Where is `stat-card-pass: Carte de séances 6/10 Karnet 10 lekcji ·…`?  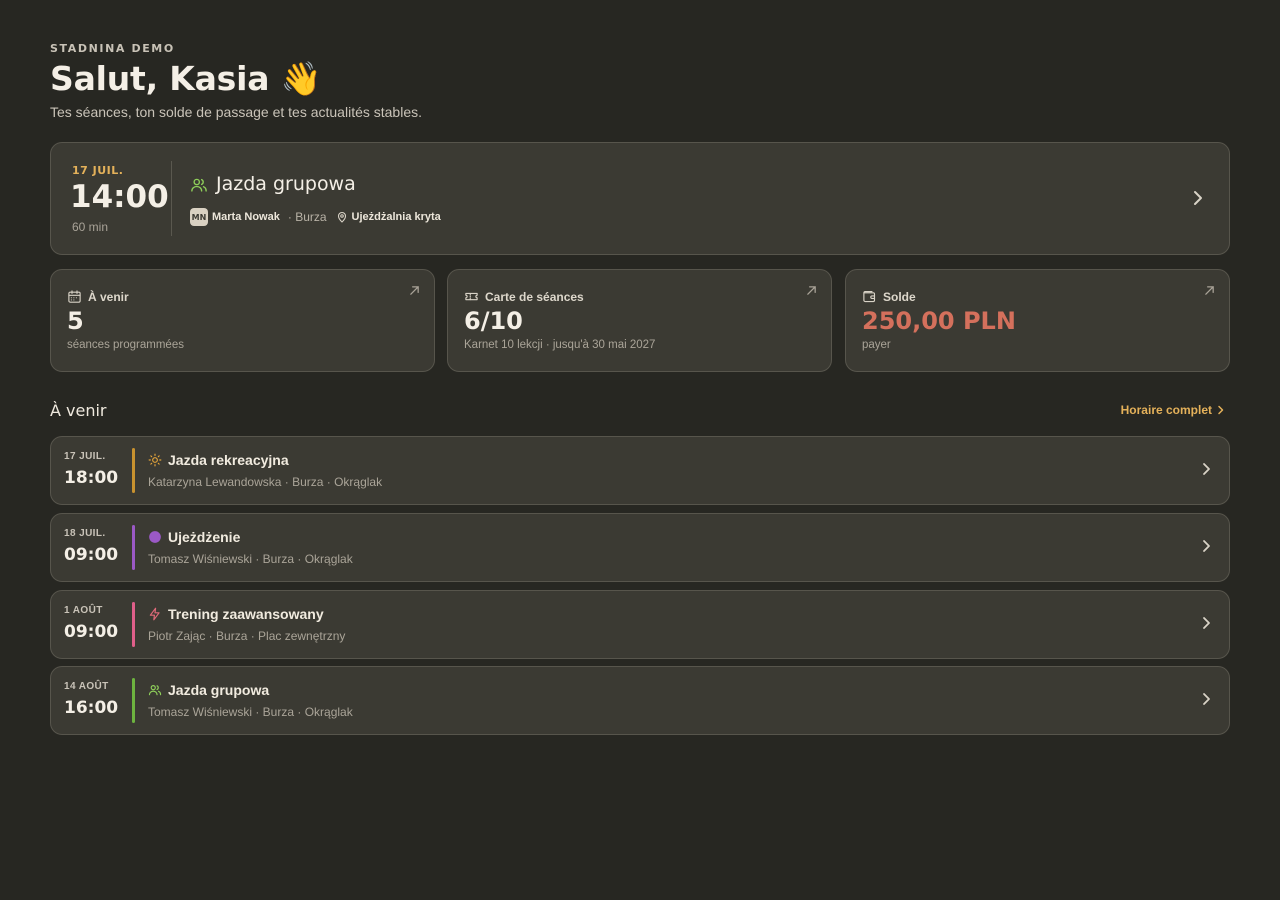
stat-card-pass: Carte de séances 6/10 Karnet 10 lekcji ·… is located at coordinates (639, 320).